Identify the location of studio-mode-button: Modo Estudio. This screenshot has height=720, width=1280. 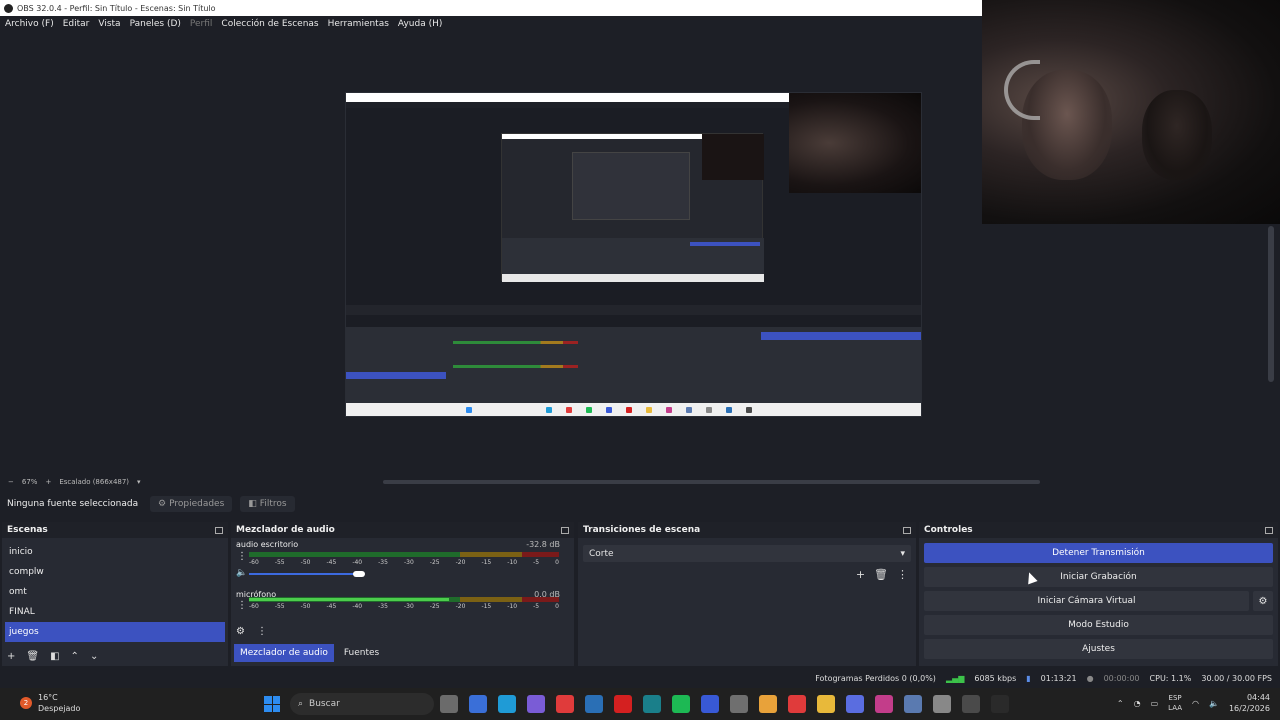
(1098, 625).